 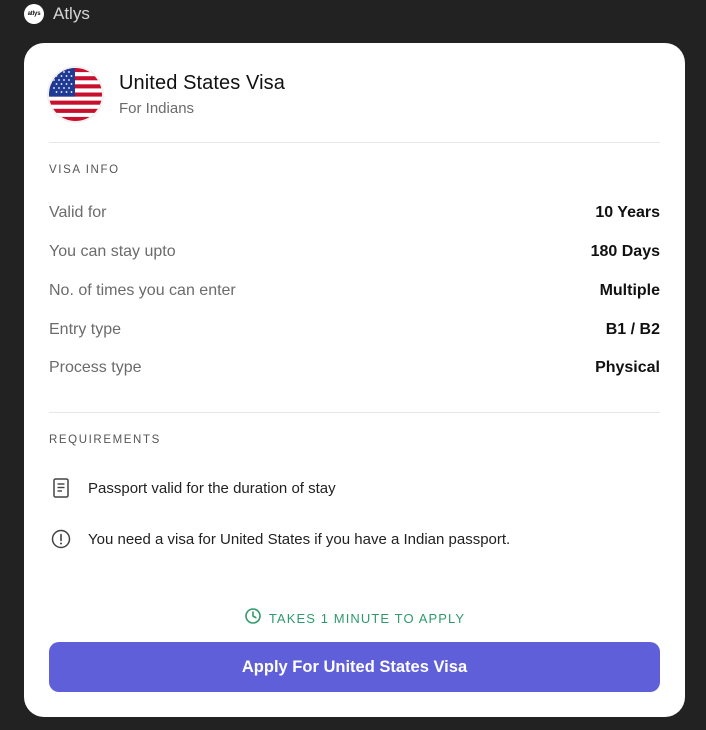 What do you see at coordinates (84, 170) in the screenshot?
I see `visa-info-heading: VISA INFO` at bounding box center [84, 170].